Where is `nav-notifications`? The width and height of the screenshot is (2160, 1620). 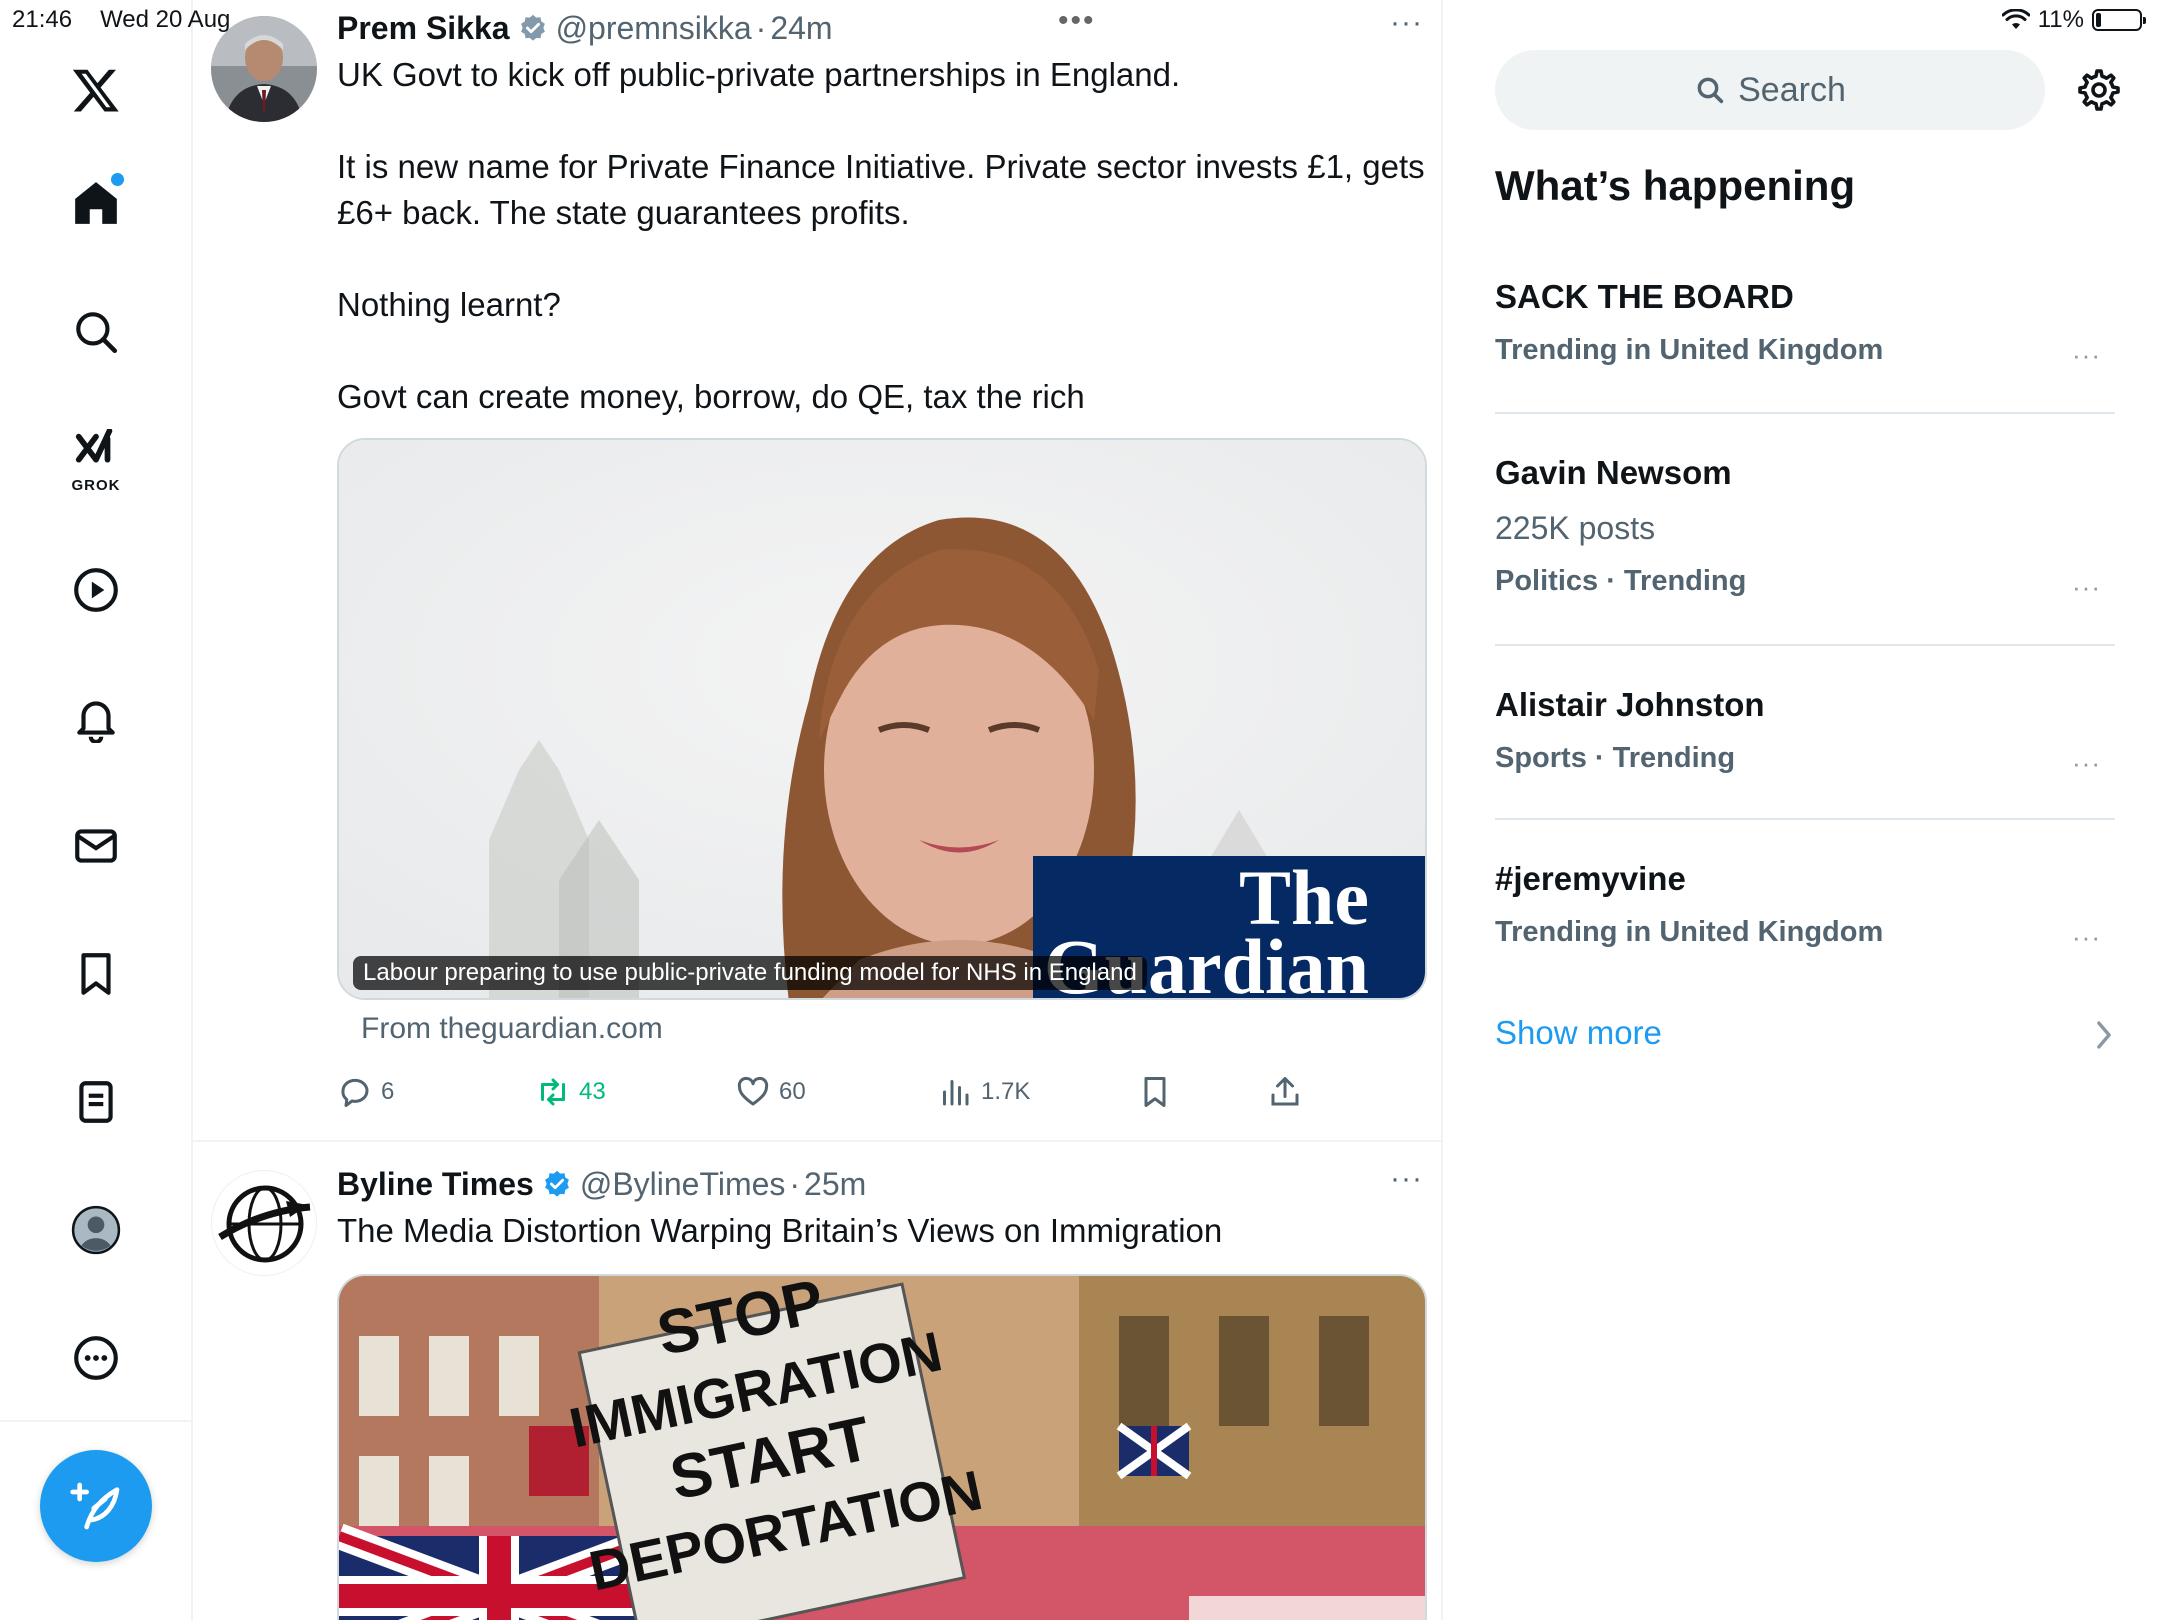
nav-notifications is located at coordinates (96, 718).